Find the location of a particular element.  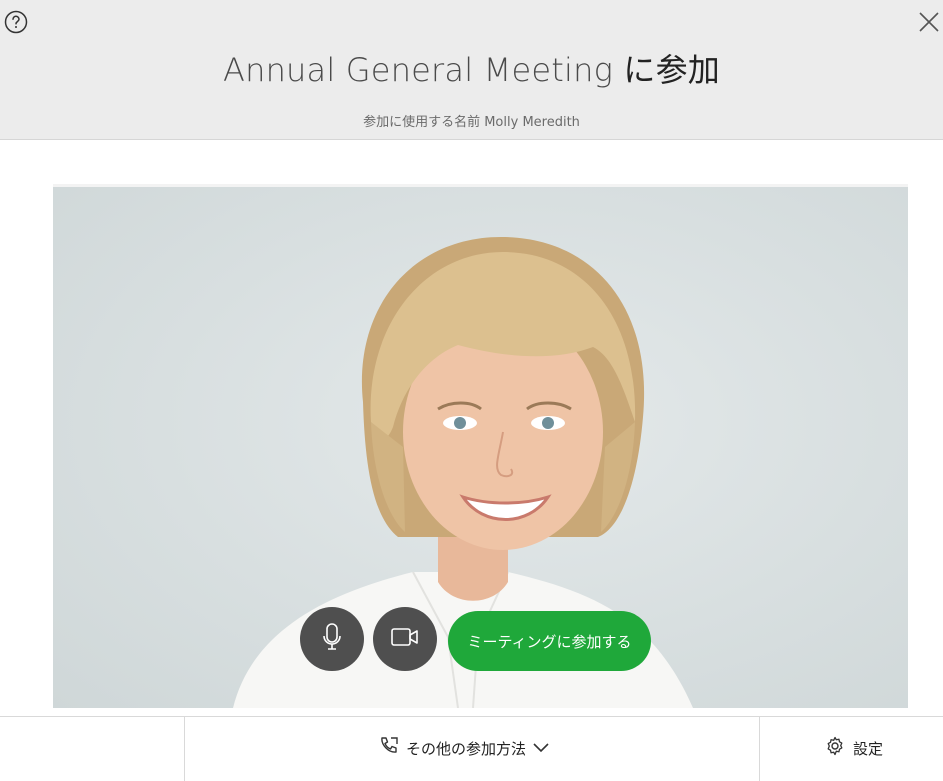

help-icon is located at coordinates (16, 22).